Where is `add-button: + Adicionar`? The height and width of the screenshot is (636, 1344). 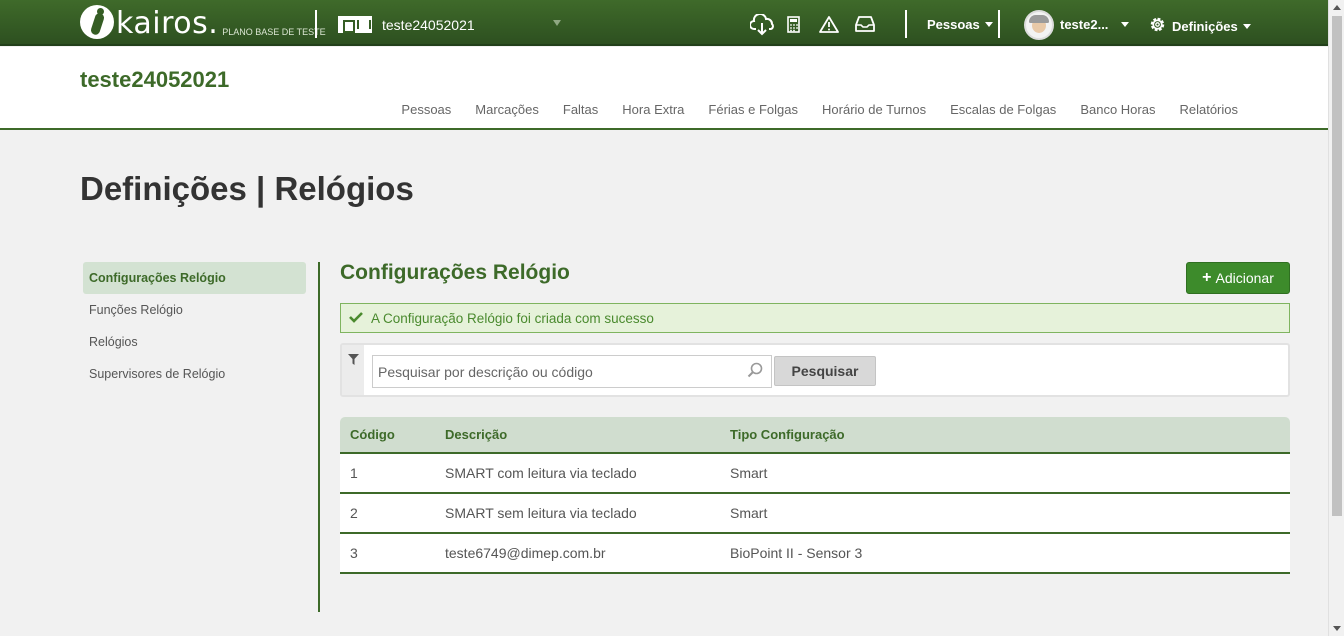
add-button: + Adicionar is located at coordinates (1238, 278).